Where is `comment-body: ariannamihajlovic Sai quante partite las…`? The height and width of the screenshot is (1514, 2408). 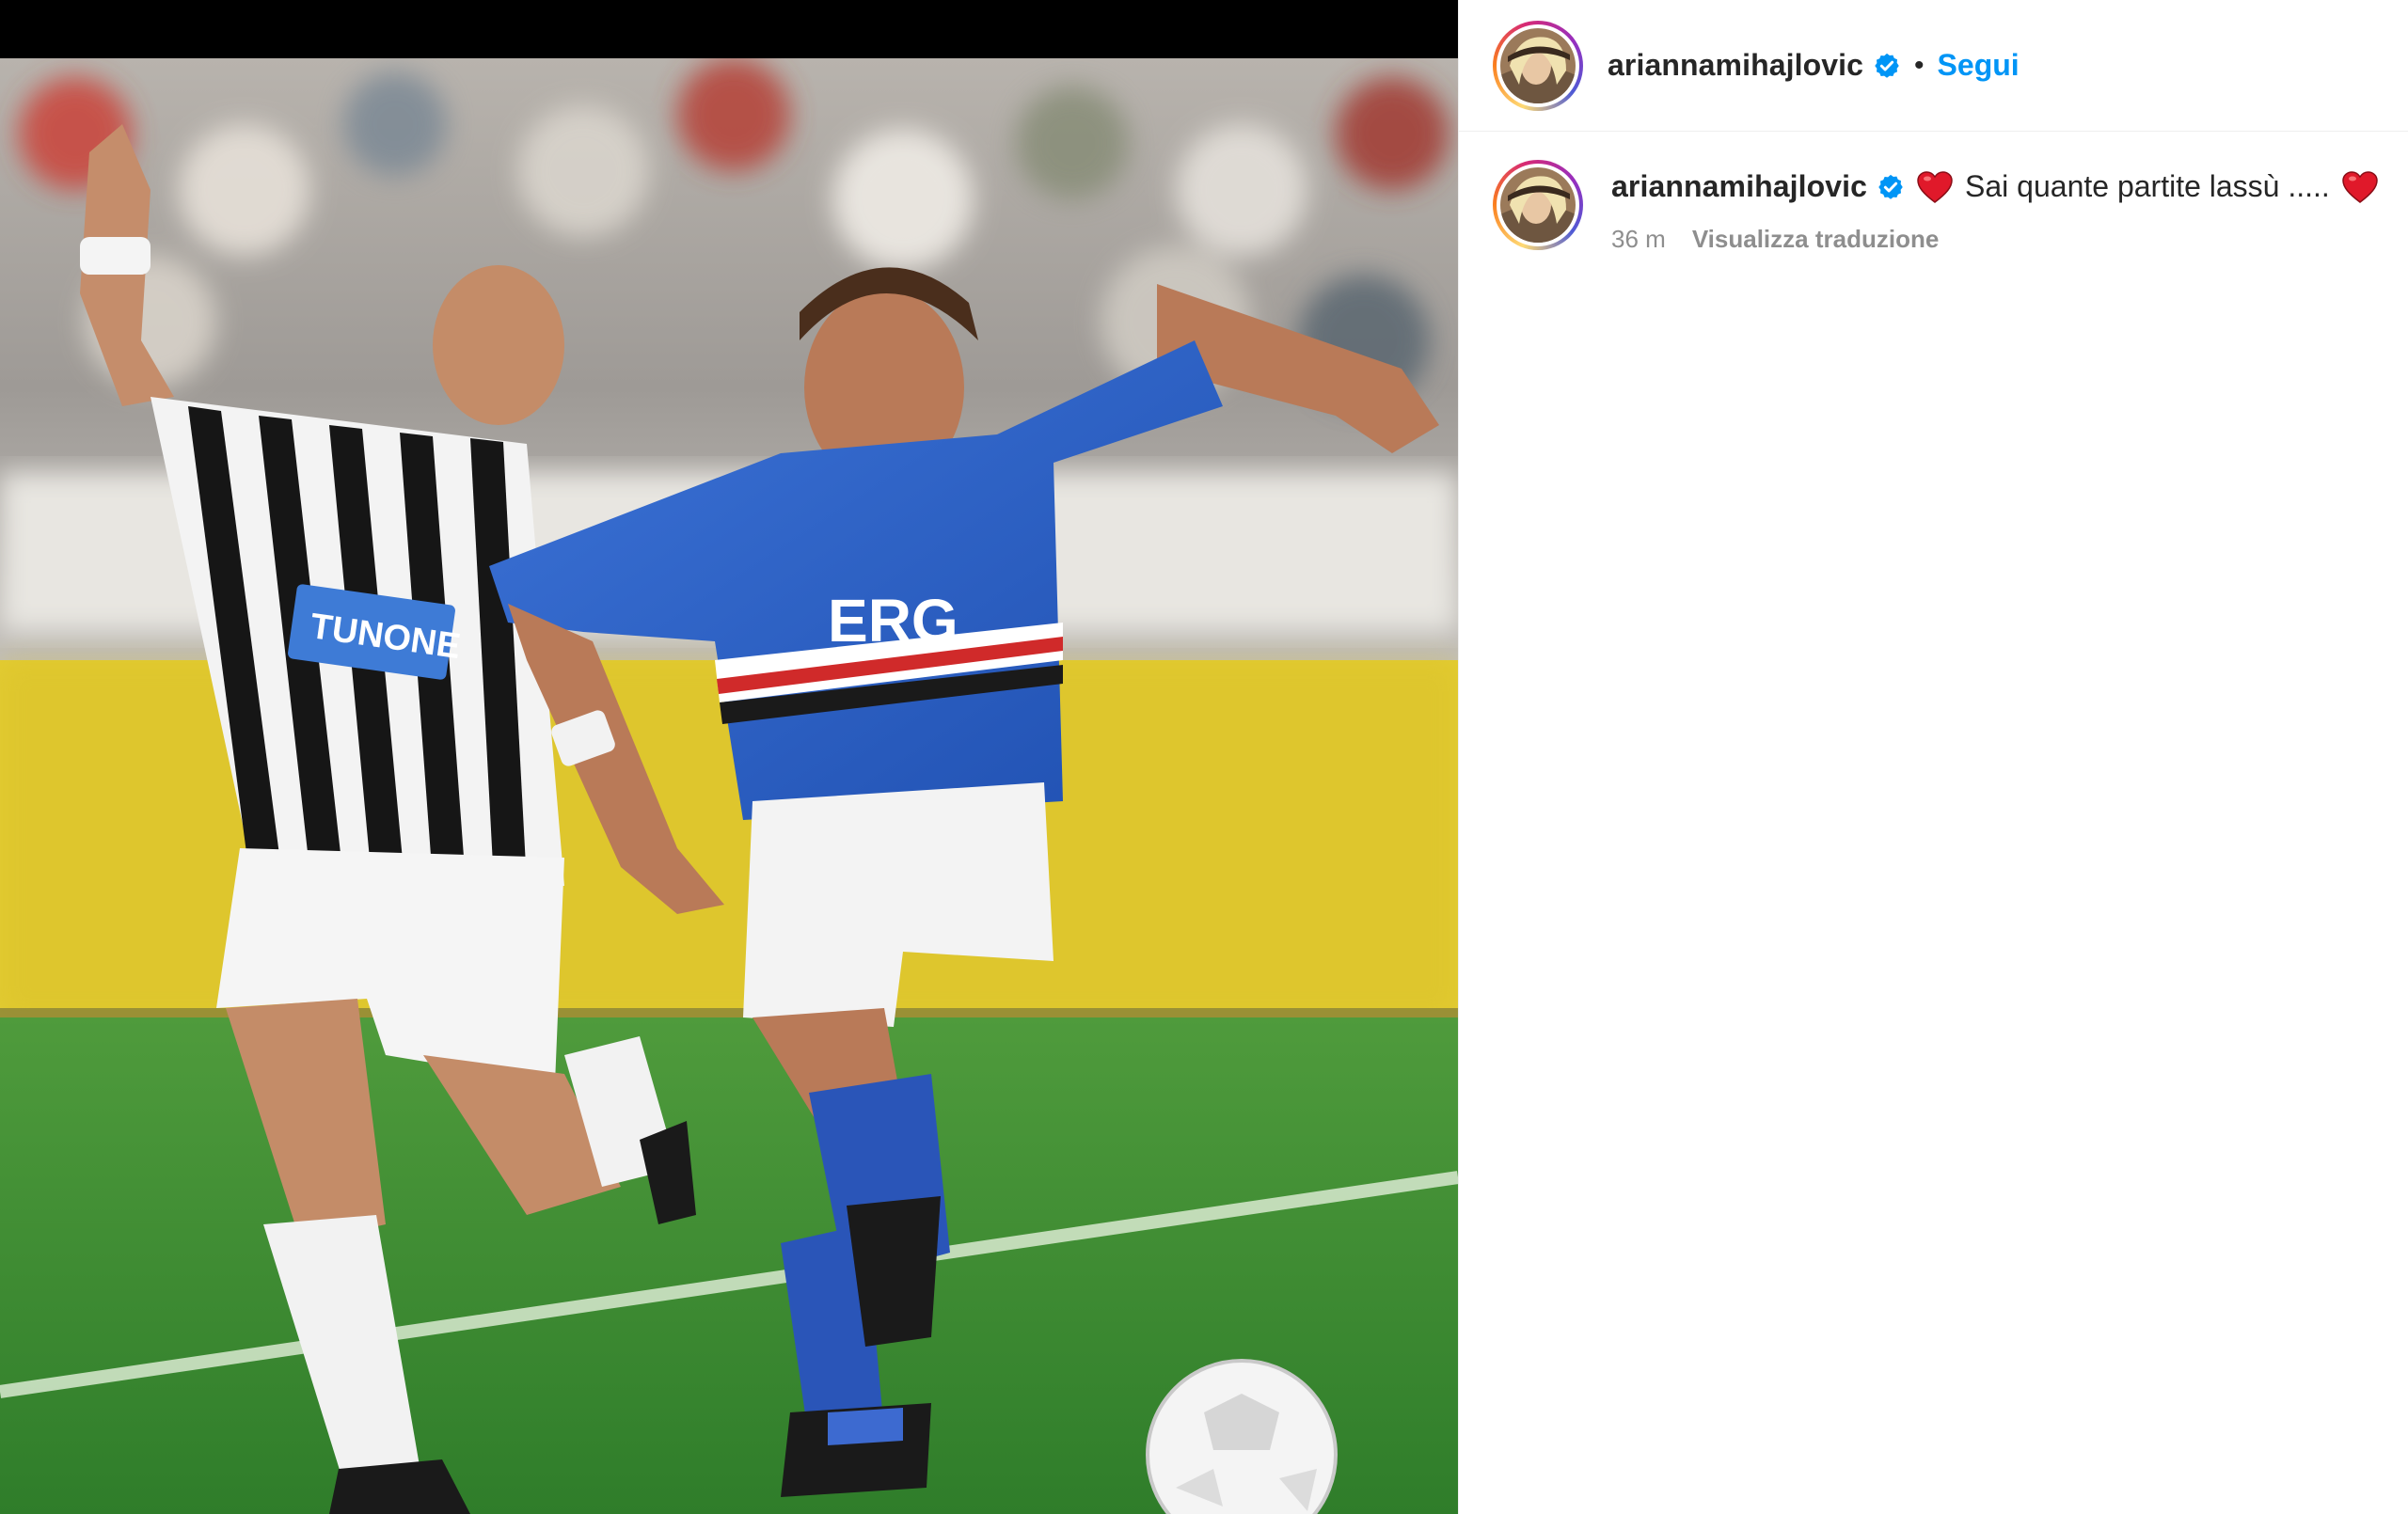 comment-body: ariannamihajlovic Sai quante partite las… is located at coordinates (1995, 207).